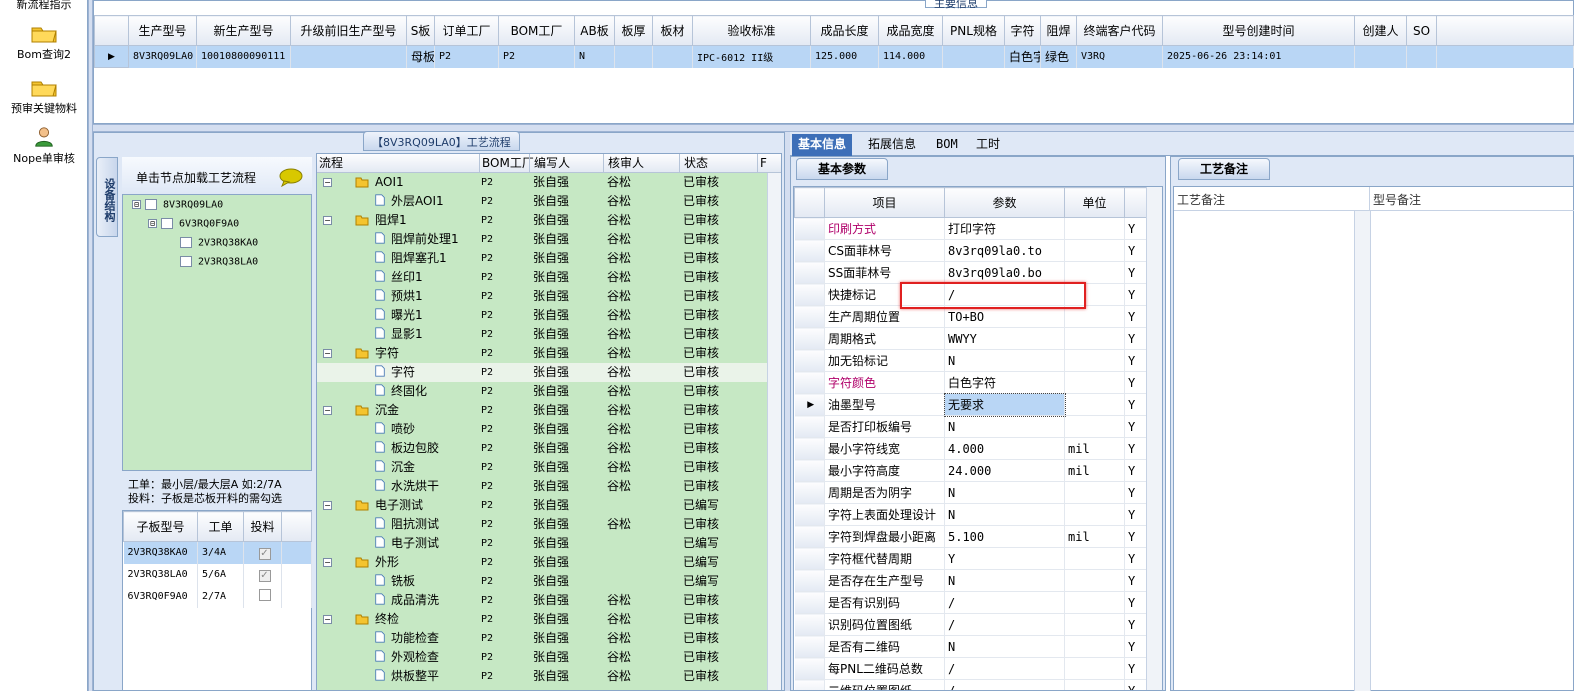  Describe the element at coordinates (970, 448) in the screenshot. I see `param-row: 最小字符线宽 4.000 mil Y` at that location.